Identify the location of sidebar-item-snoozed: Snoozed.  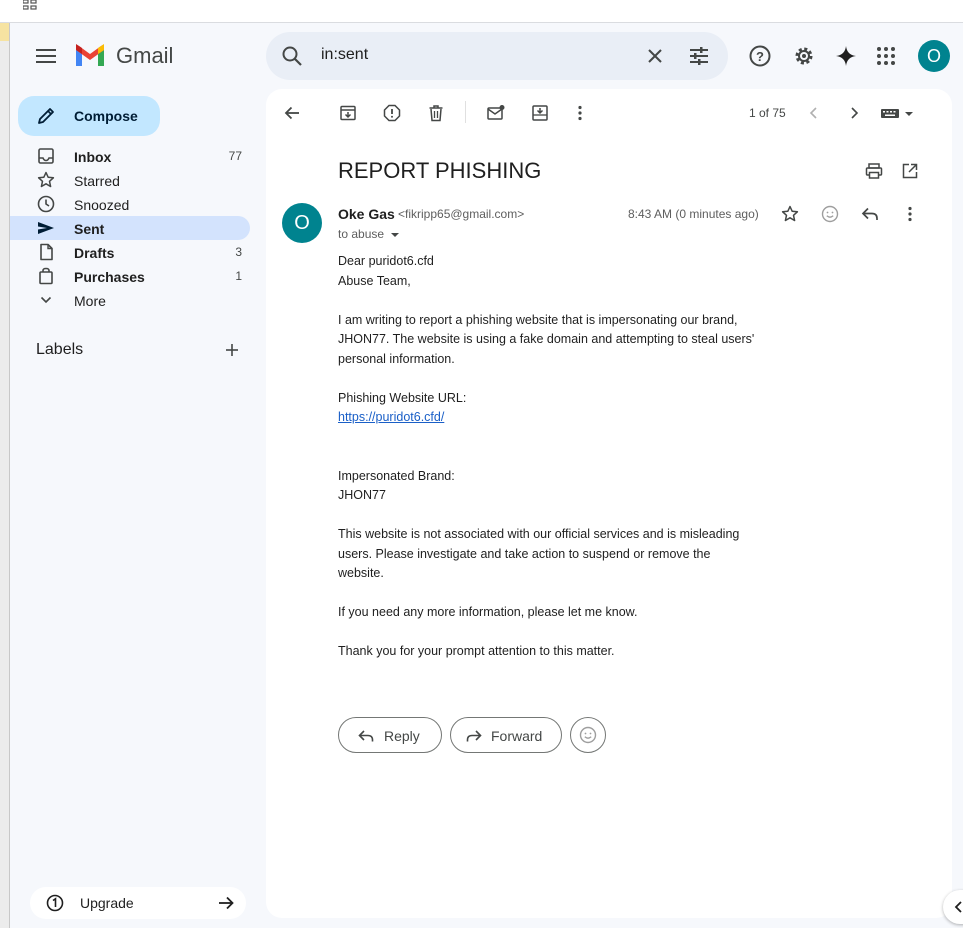
(130, 204).